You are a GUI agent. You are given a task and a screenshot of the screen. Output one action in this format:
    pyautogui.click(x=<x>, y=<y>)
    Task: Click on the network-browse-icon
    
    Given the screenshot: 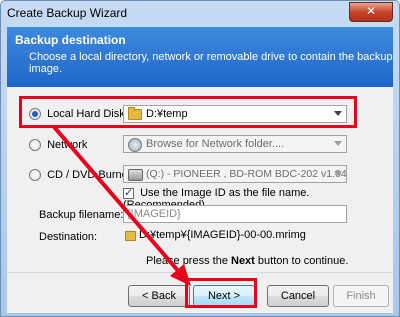 What is the action you would take?
    pyautogui.click(x=135, y=145)
    